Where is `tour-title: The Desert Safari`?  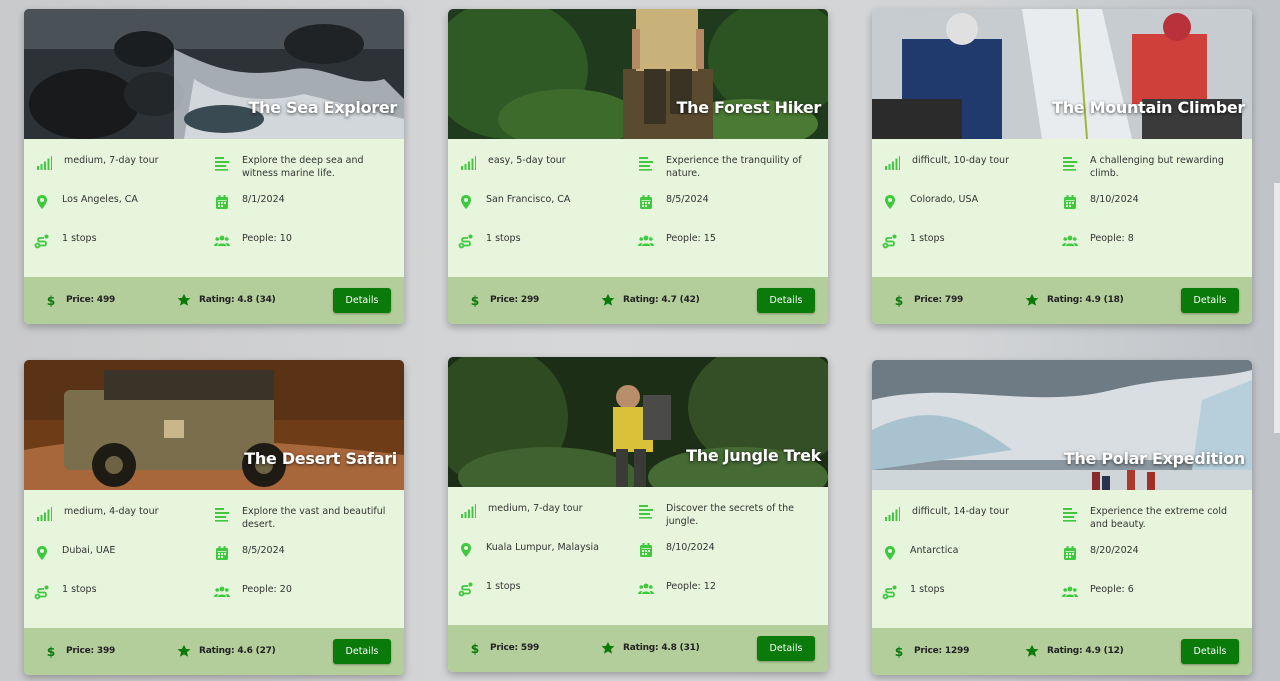 tour-title: The Desert Safari is located at coordinates (320, 458).